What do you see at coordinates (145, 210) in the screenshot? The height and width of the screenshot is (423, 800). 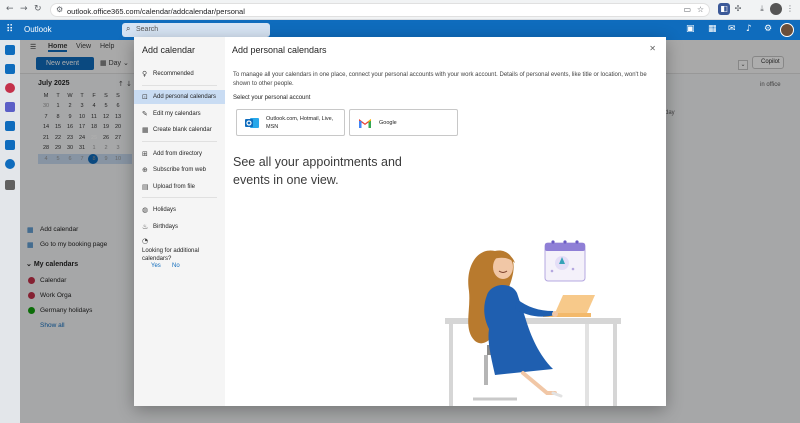 I see `globe-icon: ◍` at bounding box center [145, 210].